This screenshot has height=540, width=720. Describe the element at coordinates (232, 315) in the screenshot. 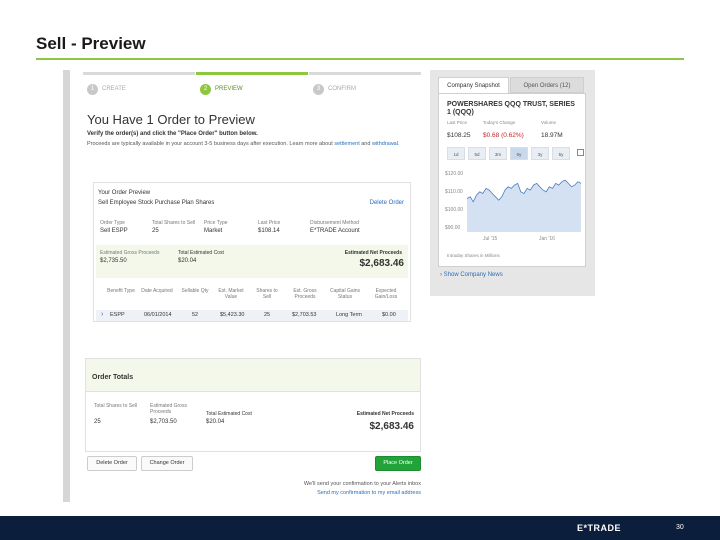

I see `table-cell: $5,423.30` at that location.